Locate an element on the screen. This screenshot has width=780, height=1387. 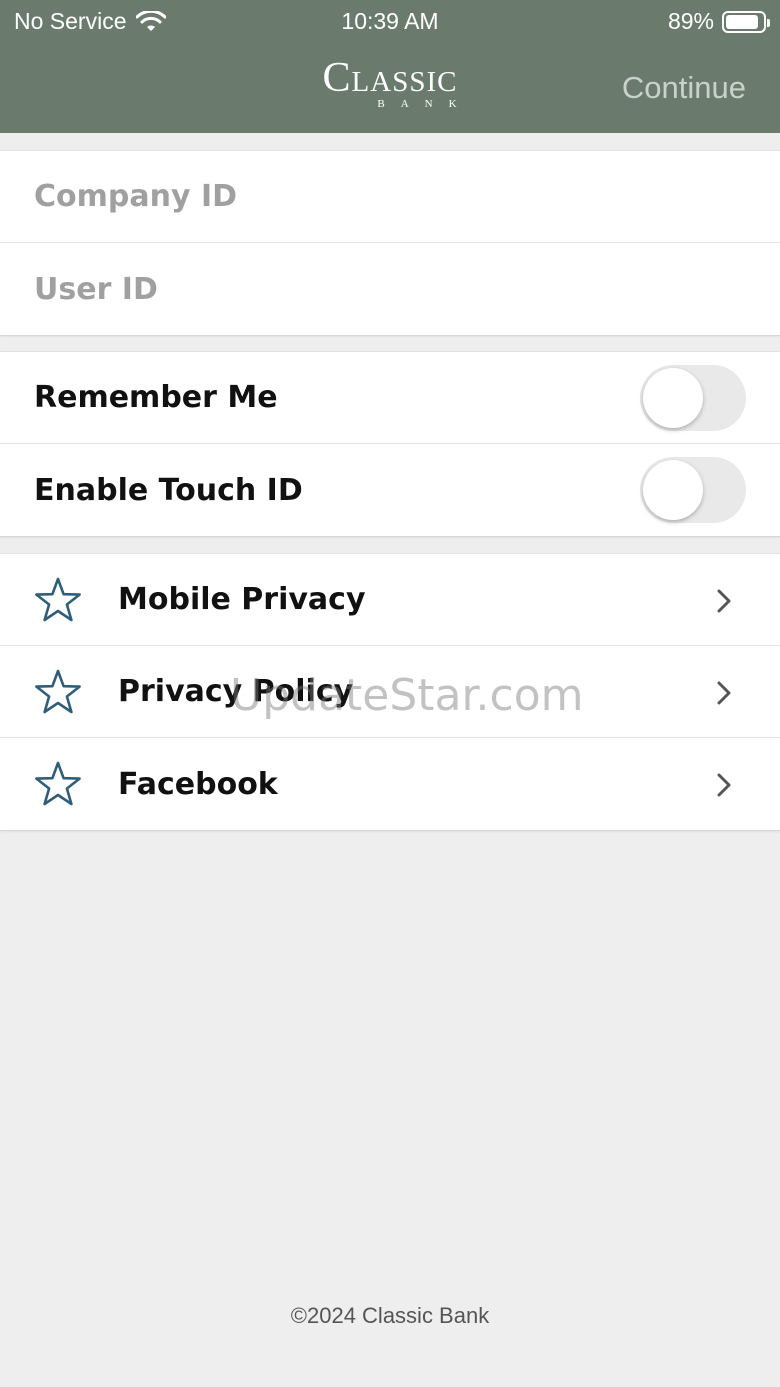
user-id-row is located at coordinates (390, 289).